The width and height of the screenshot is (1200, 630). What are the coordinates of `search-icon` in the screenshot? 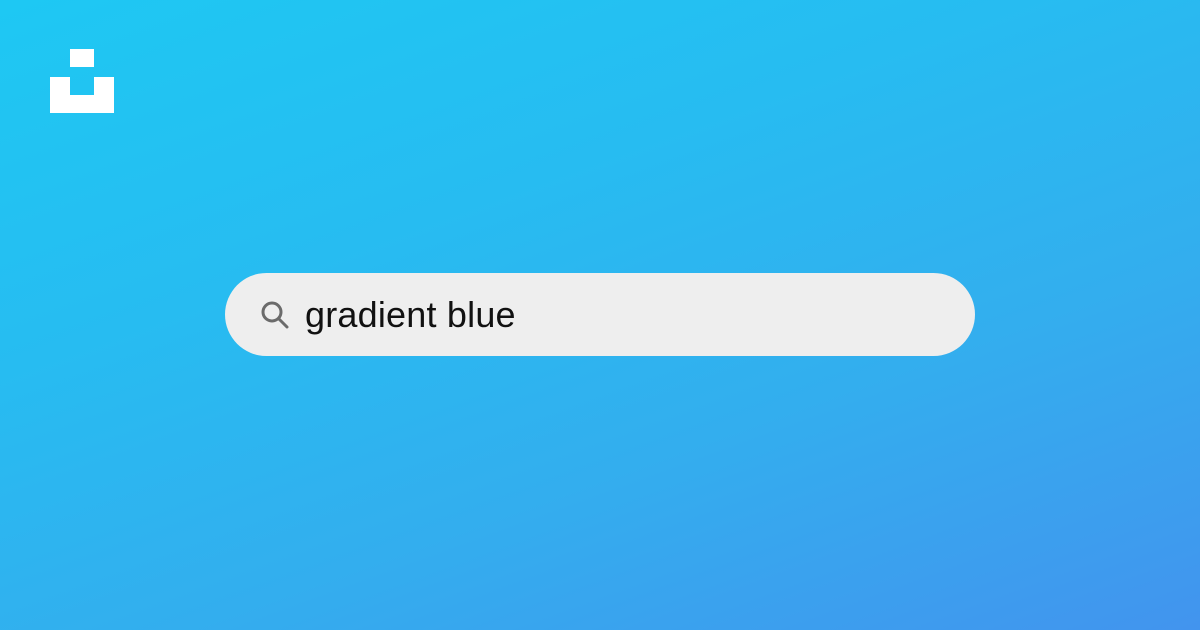 It's located at (275, 315).